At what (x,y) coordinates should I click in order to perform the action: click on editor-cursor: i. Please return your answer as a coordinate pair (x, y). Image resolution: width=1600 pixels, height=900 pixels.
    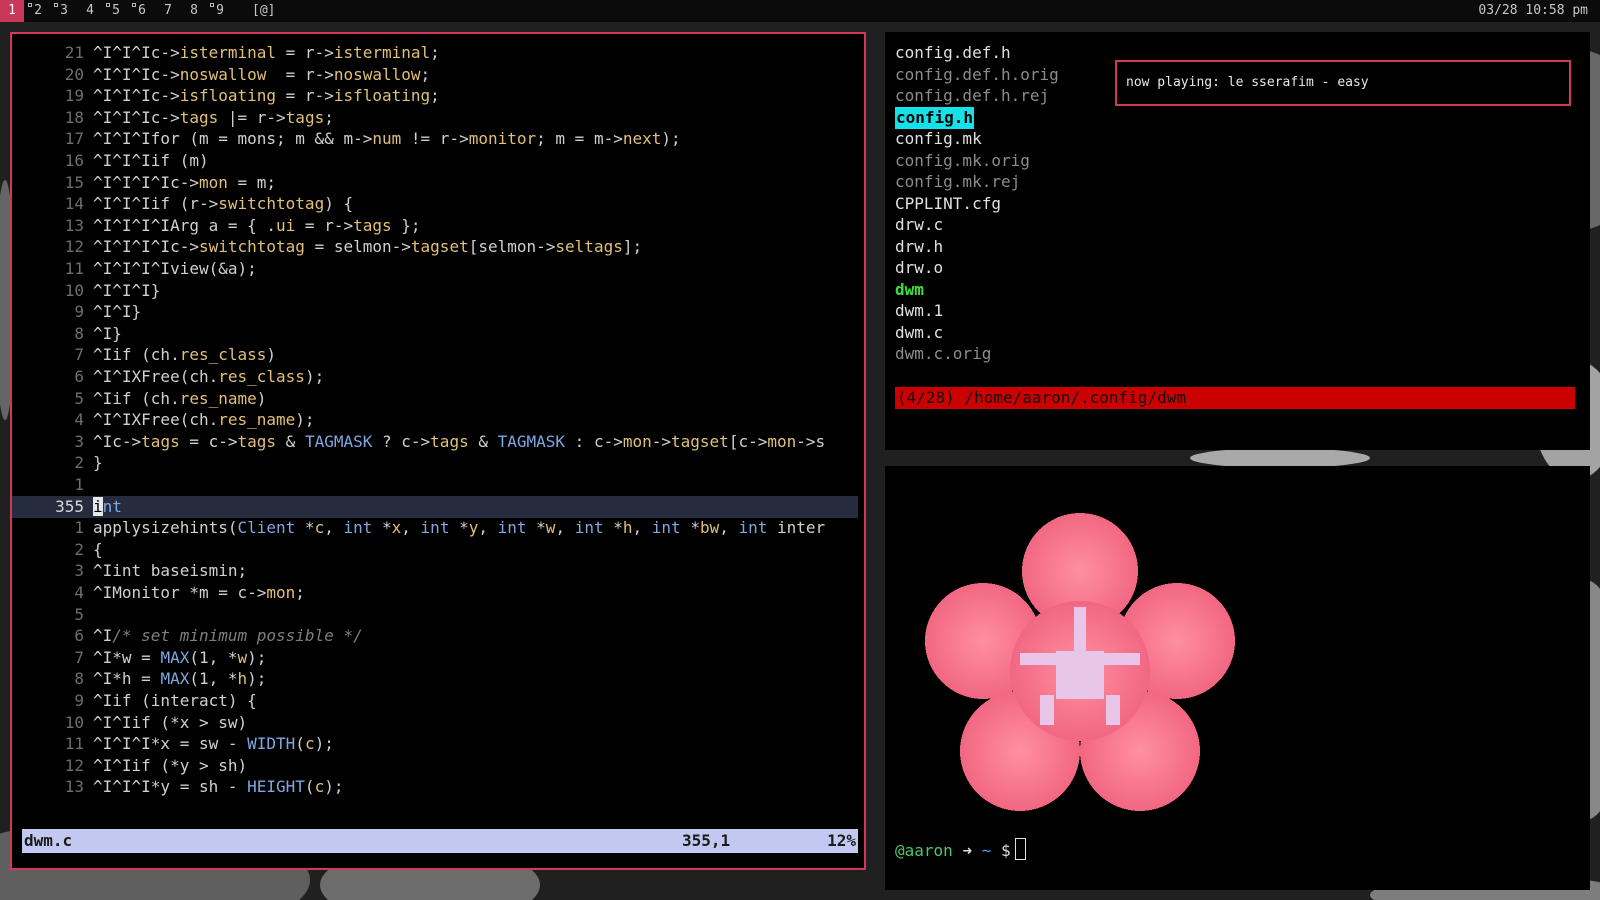
    Looking at the image, I should click on (98, 506).